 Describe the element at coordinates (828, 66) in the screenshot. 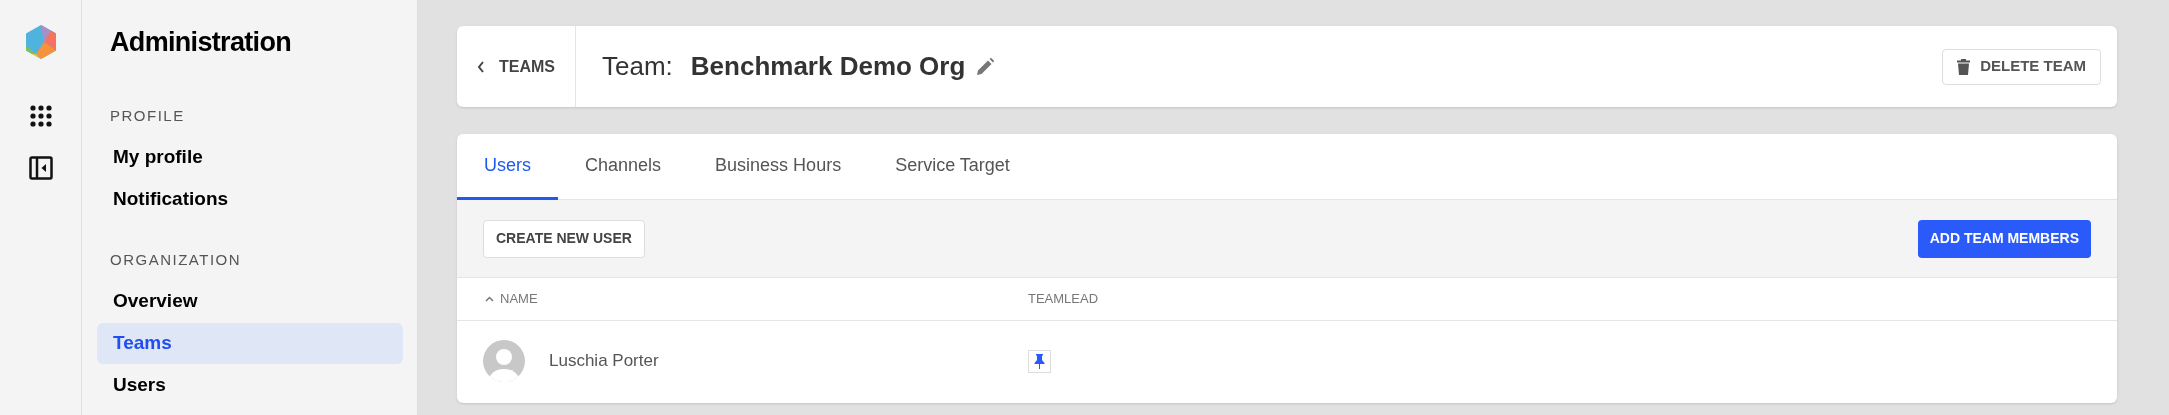

I see `team-name: Benchmark Demo Org` at that location.